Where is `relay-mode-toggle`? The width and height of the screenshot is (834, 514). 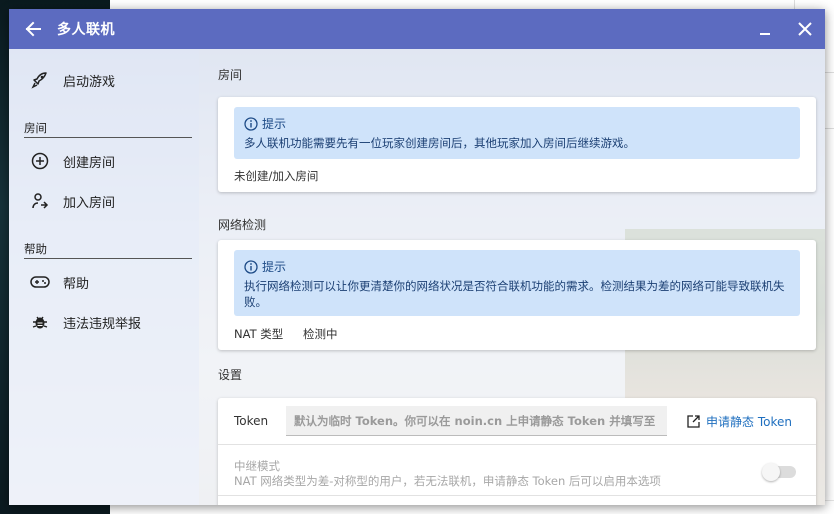
relay-mode-toggle is located at coordinates (779, 472).